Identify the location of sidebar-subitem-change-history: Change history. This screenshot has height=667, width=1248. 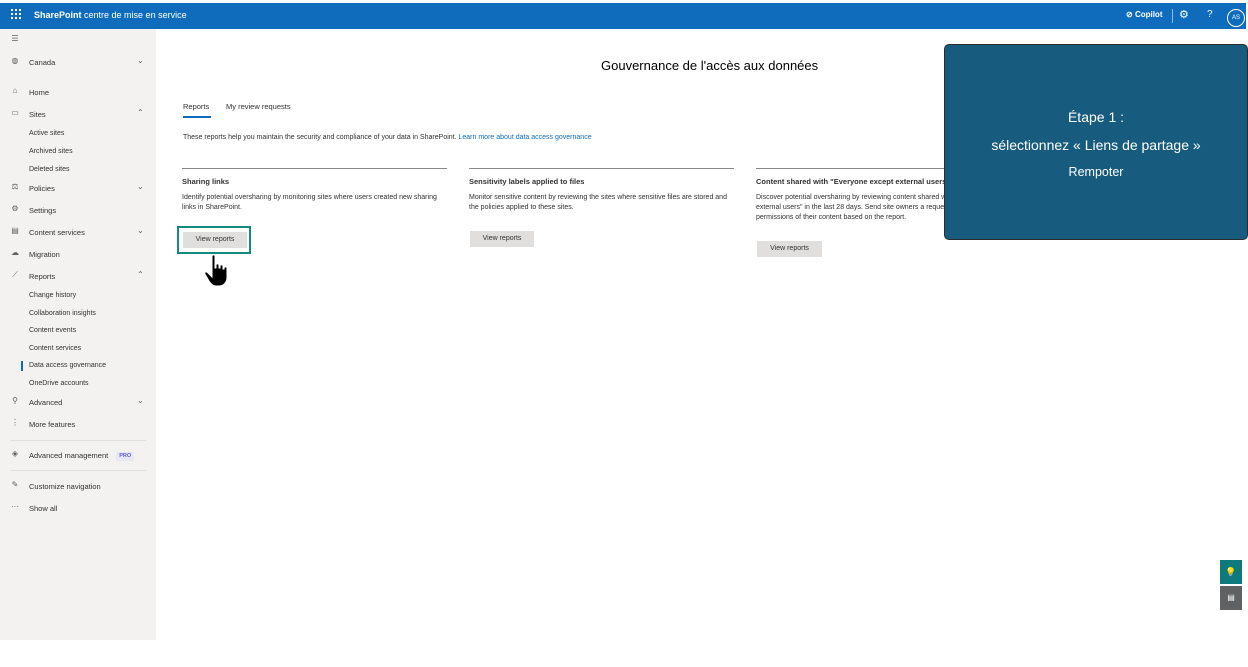
(52, 295).